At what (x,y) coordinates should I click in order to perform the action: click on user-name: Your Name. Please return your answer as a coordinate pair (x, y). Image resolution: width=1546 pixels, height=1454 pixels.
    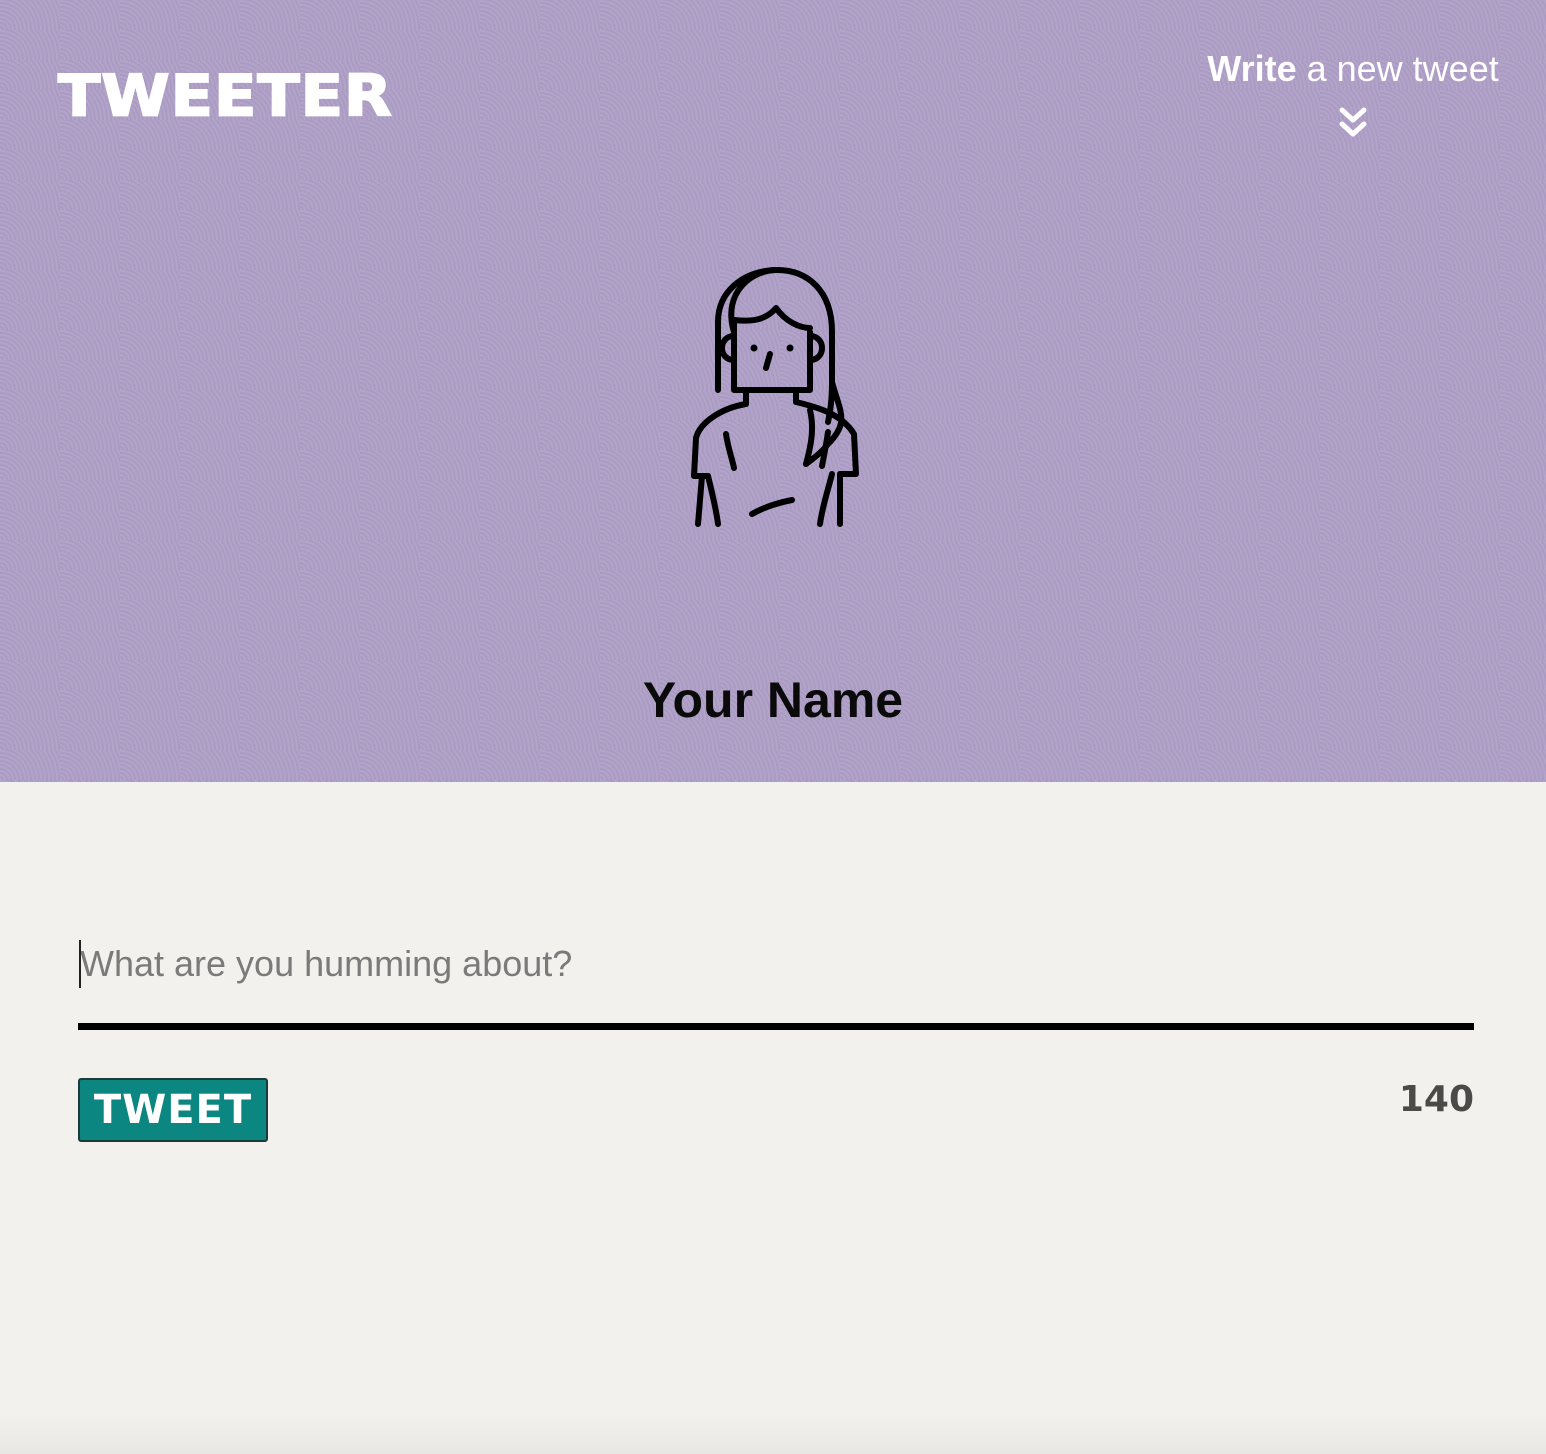
    Looking at the image, I should click on (773, 700).